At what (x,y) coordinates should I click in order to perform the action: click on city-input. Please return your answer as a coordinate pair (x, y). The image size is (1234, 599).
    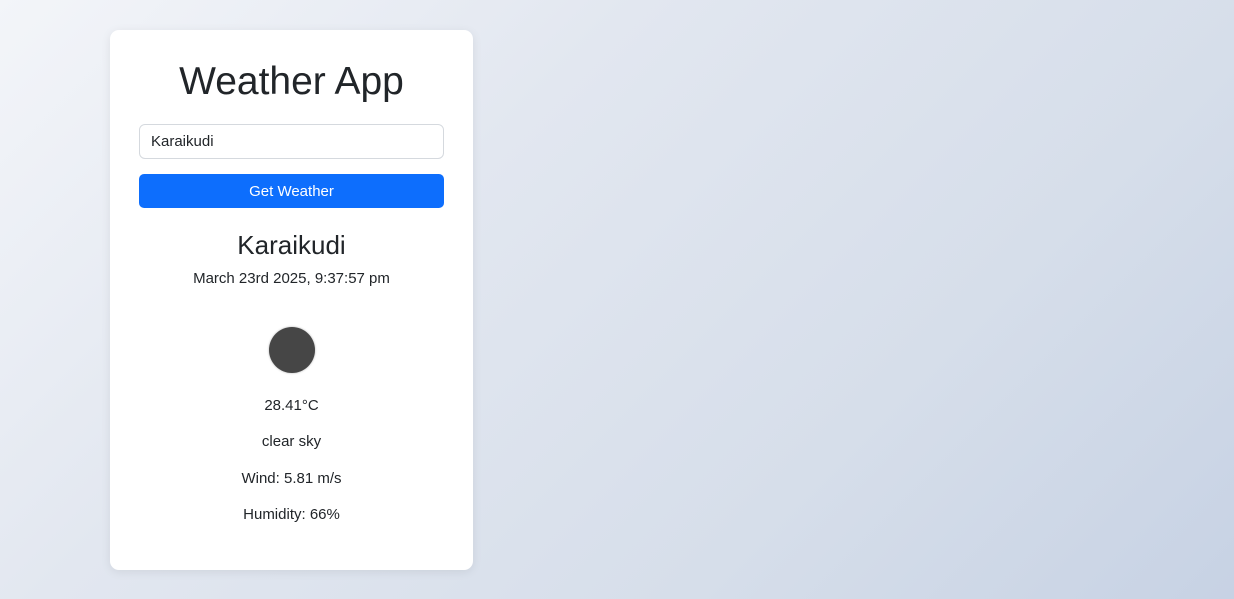
    Looking at the image, I should click on (291, 141).